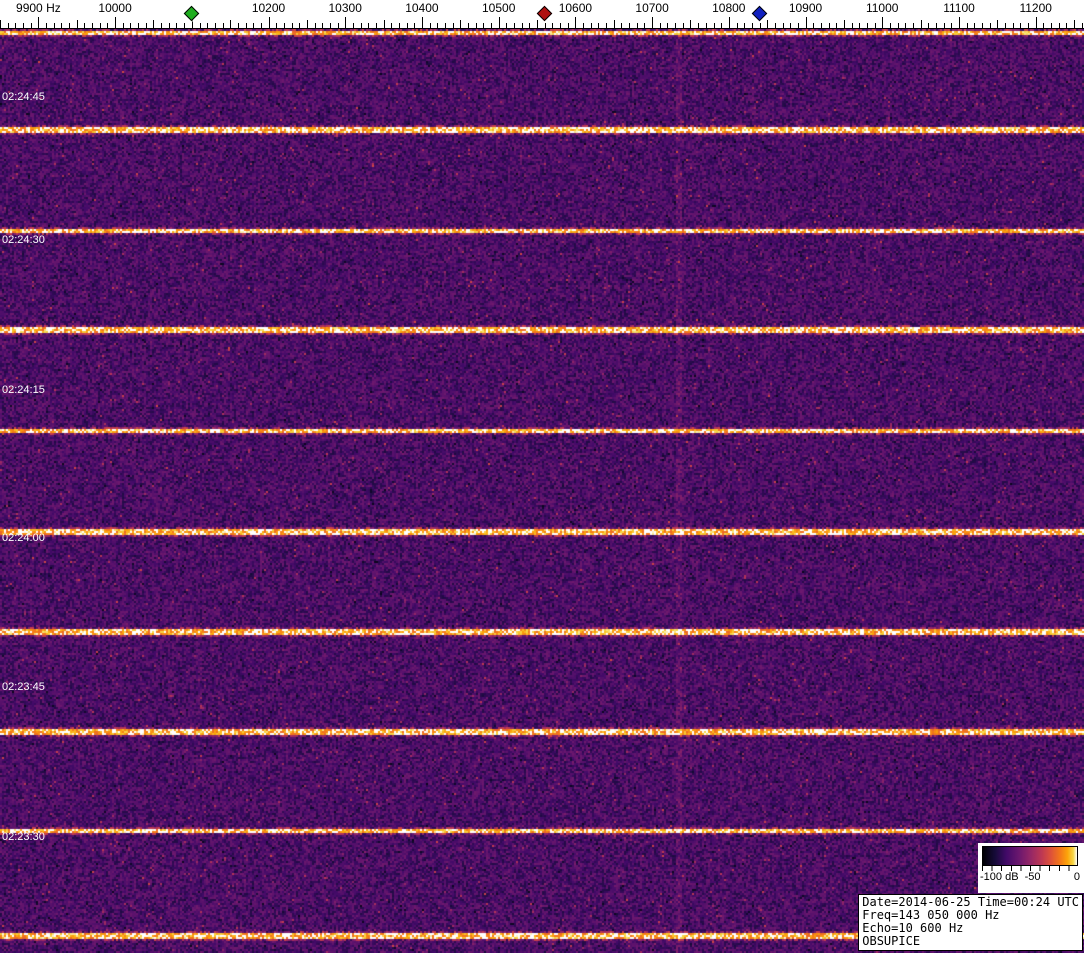 The image size is (1084, 953). I want to click on time-label: 02:24:15, so click(23, 390).